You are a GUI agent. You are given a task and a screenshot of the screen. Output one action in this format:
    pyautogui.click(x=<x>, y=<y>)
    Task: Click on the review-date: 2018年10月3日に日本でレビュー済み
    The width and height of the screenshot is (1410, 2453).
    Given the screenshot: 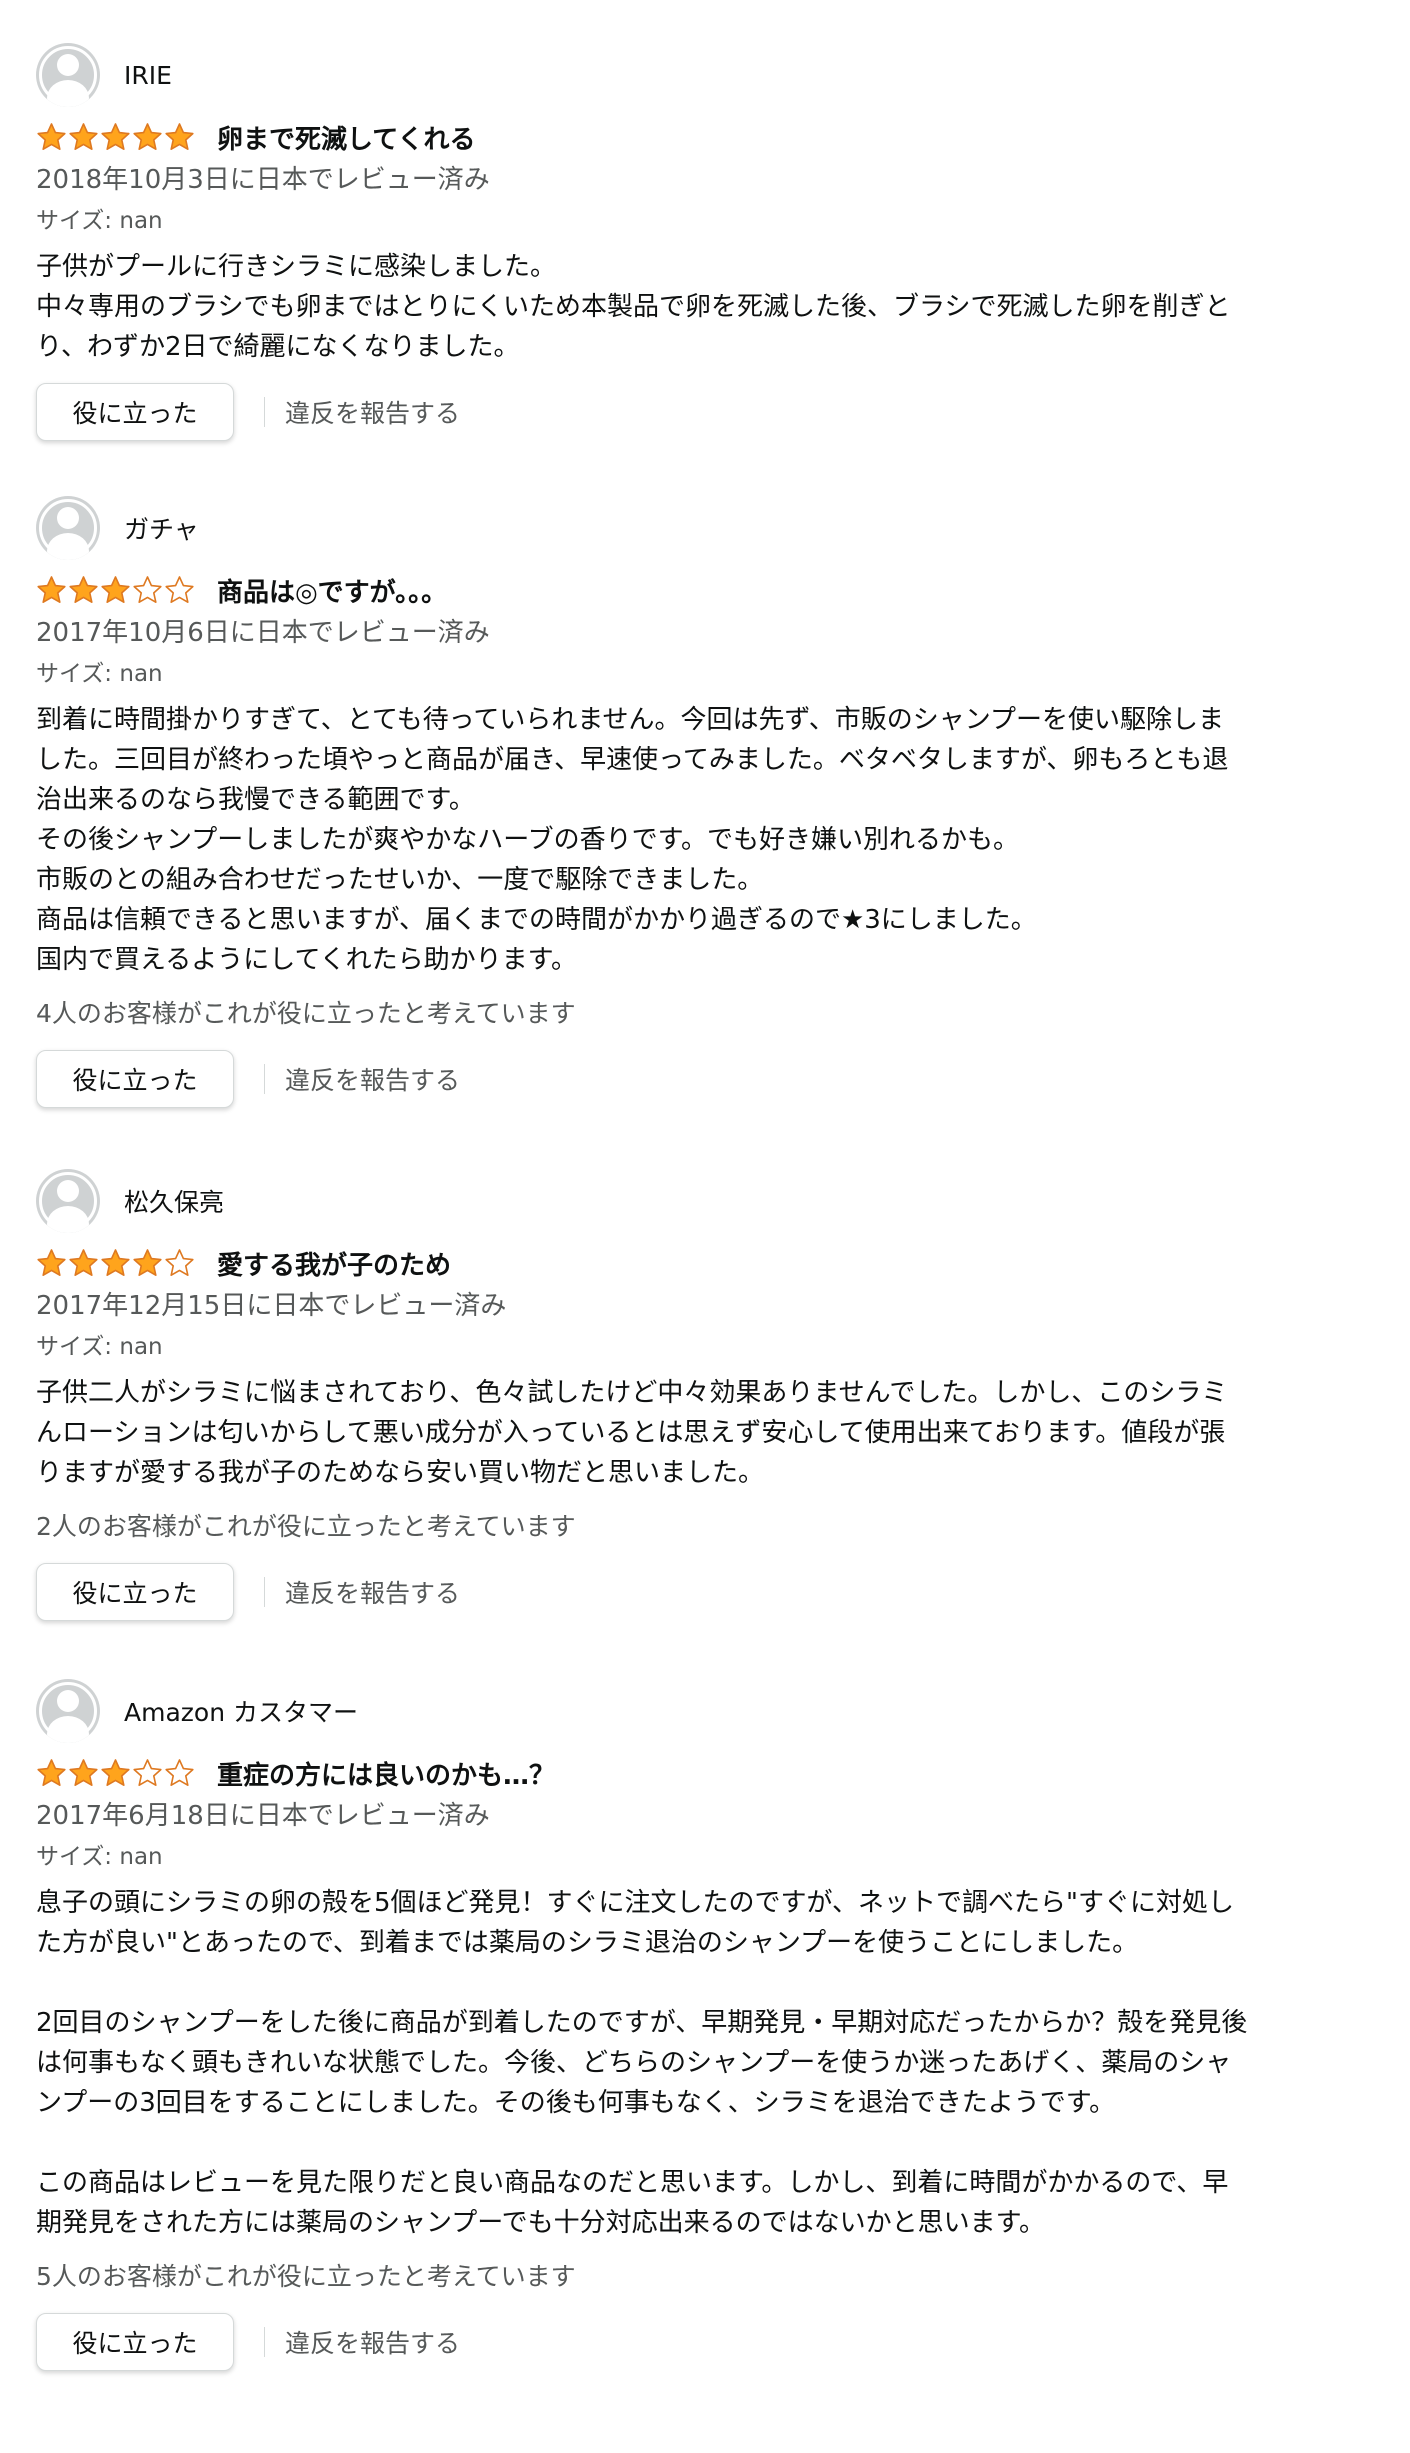 What is the action you would take?
    pyautogui.click(x=263, y=180)
    